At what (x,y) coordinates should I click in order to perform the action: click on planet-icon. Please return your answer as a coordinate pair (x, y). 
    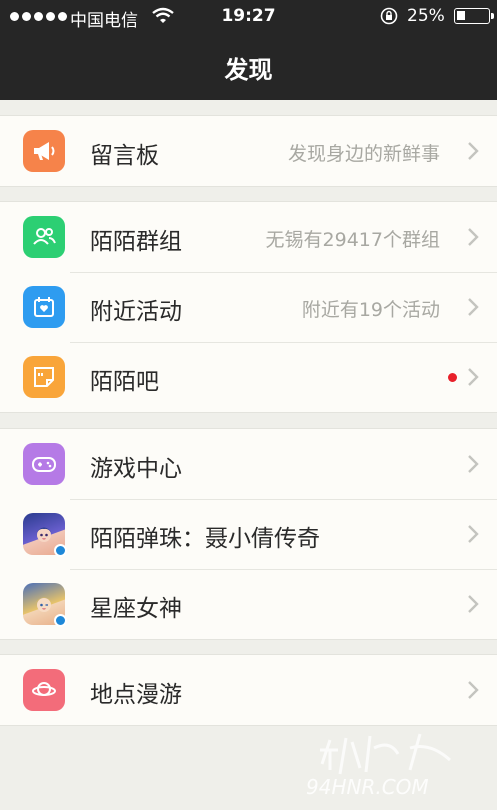
    Looking at the image, I should click on (44, 690).